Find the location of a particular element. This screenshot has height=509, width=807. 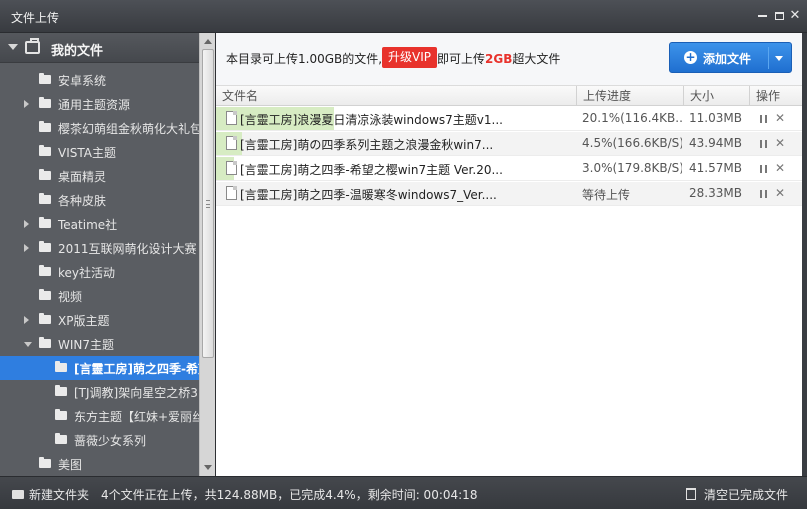

chevron-down-icon is located at coordinates (28, 344).